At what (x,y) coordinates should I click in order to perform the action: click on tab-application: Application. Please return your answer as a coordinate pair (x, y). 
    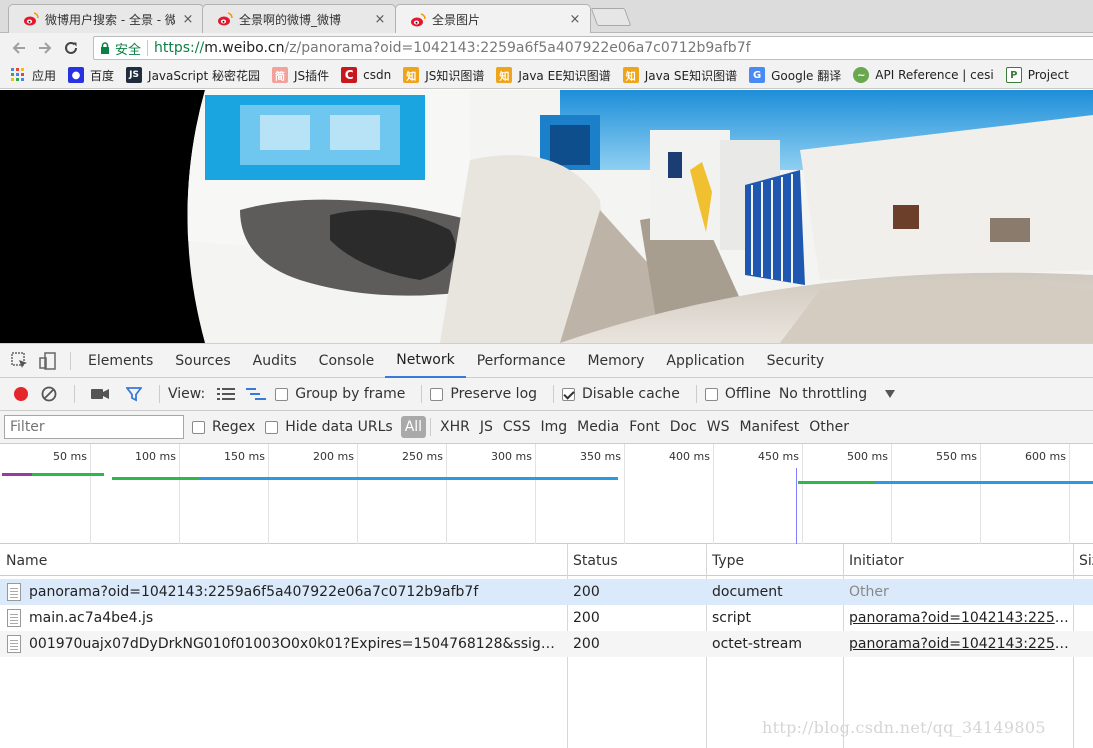
    Looking at the image, I should click on (705, 361).